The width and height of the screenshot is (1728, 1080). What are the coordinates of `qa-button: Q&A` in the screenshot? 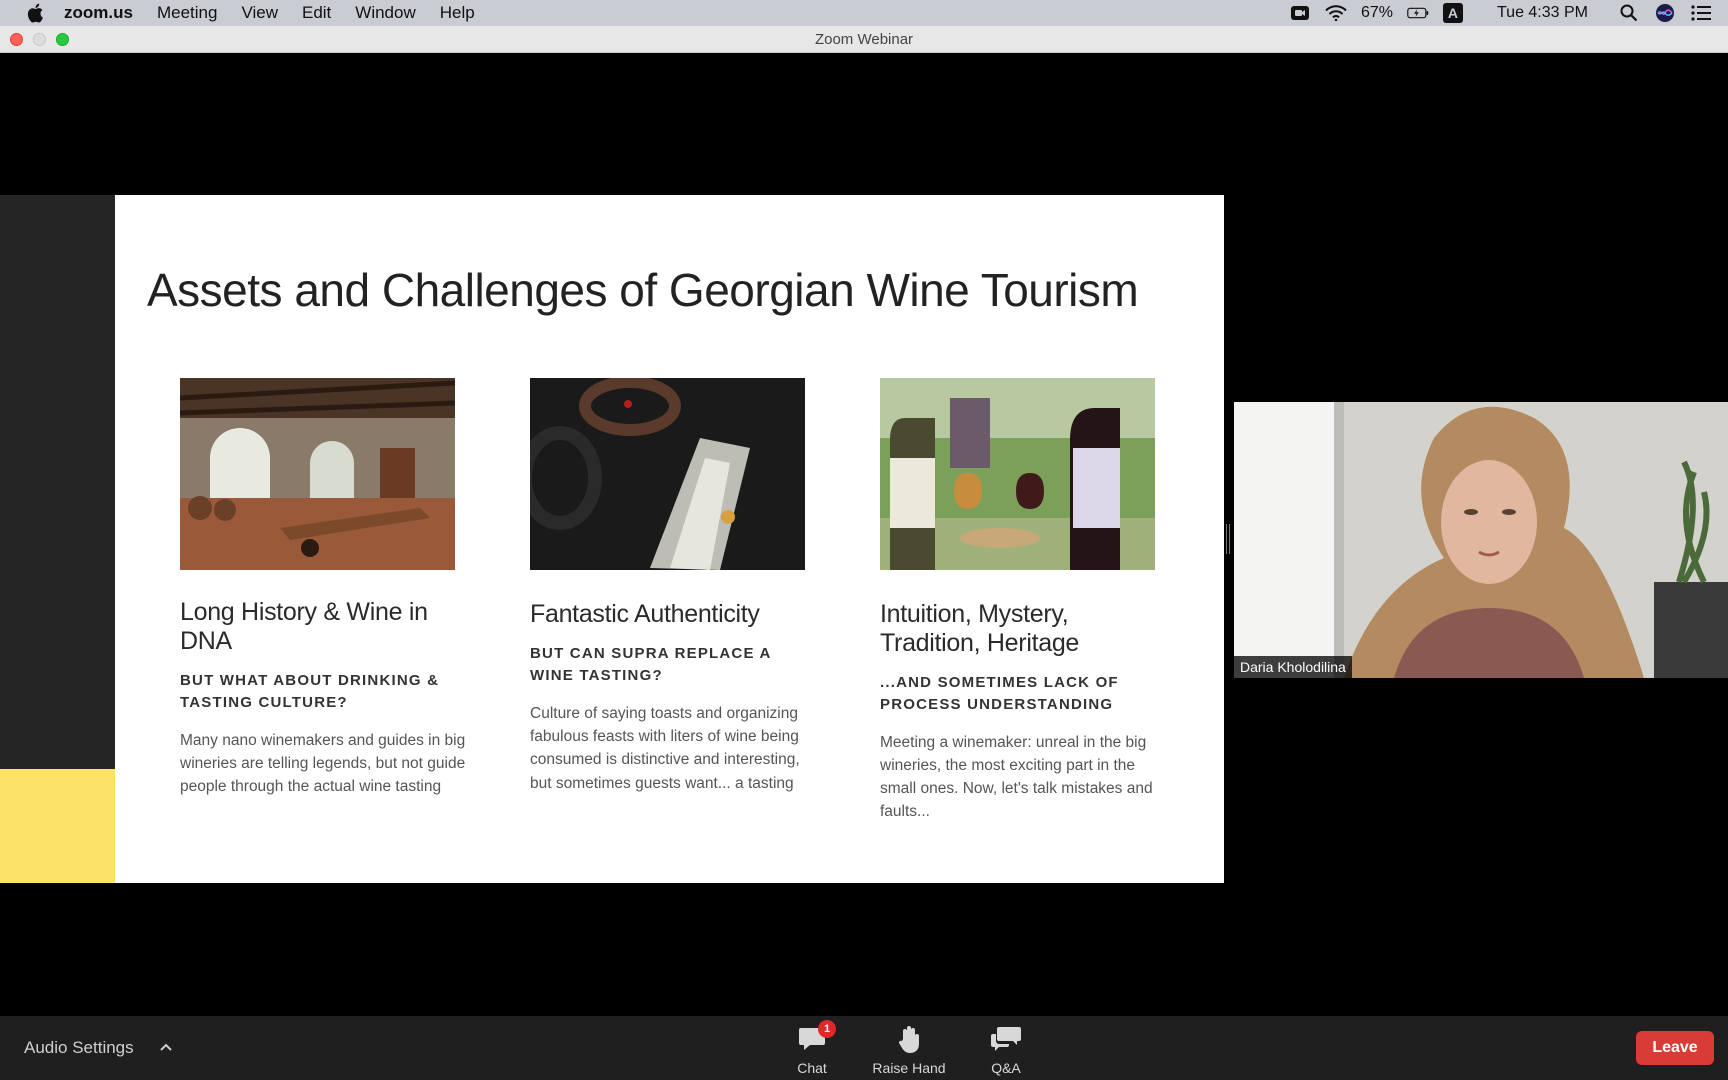 It's located at (1006, 1050).